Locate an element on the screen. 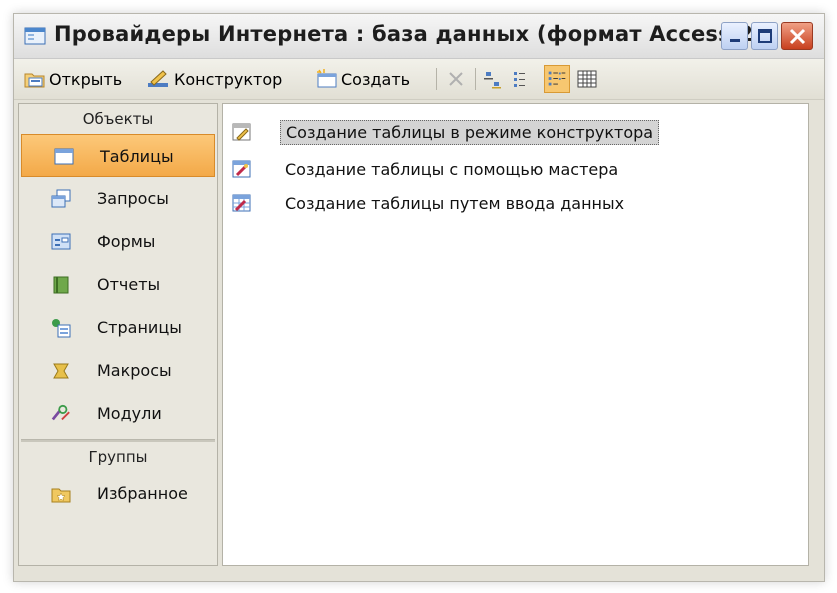  database-window-icon is located at coordinates (35, 36).